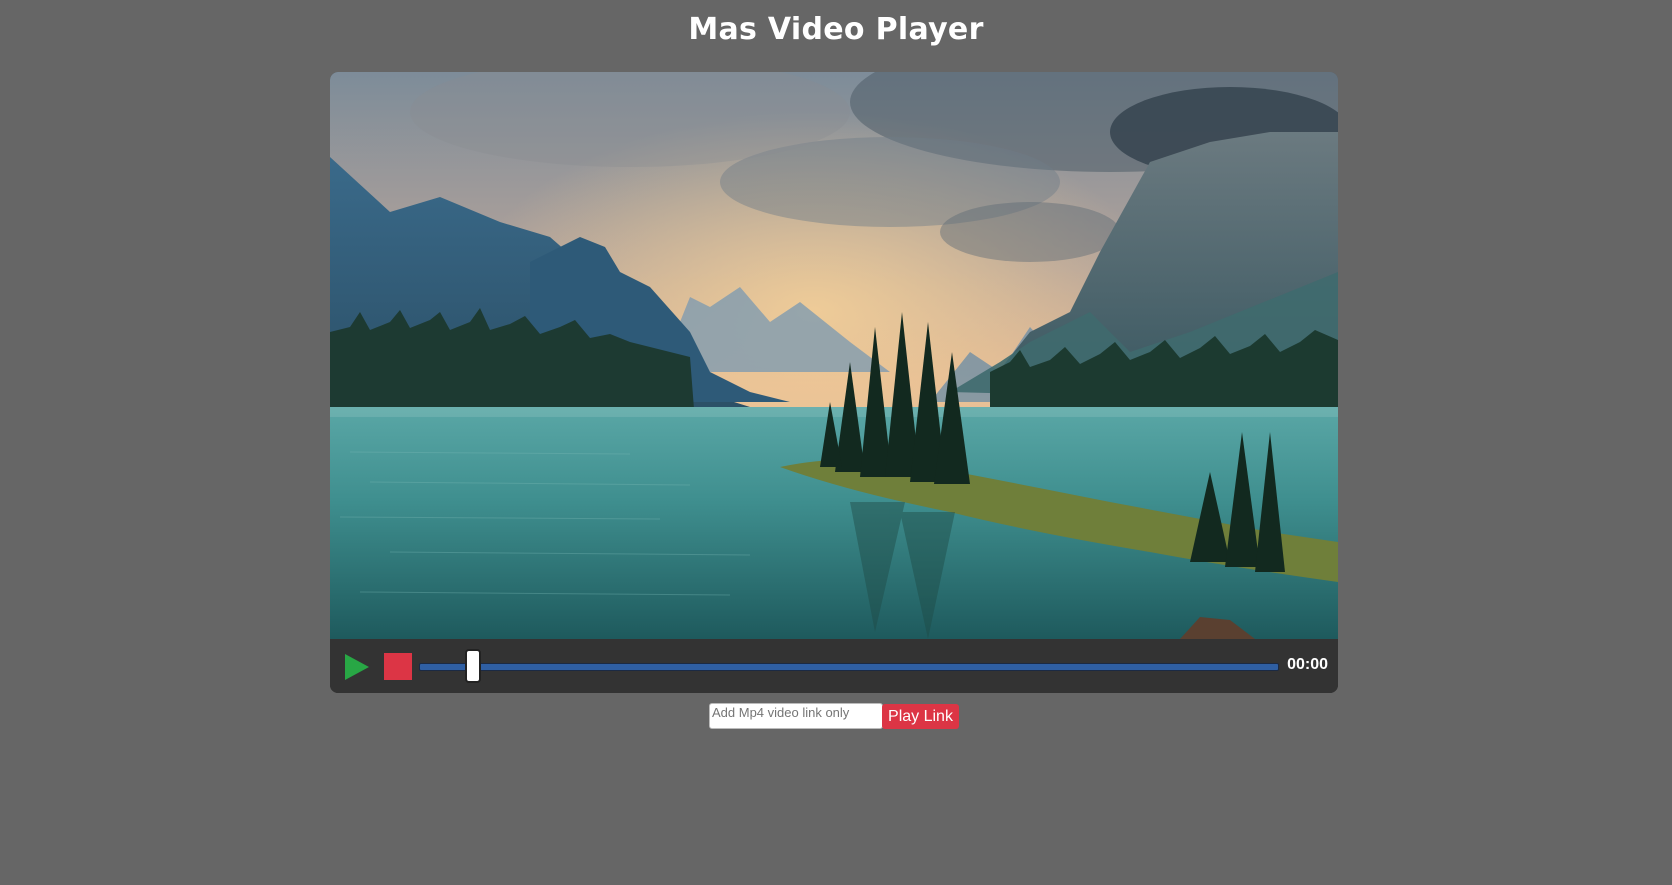 This screenshot has height=885, width=1672. I want to click on seek-thumb, so click(473, 666).